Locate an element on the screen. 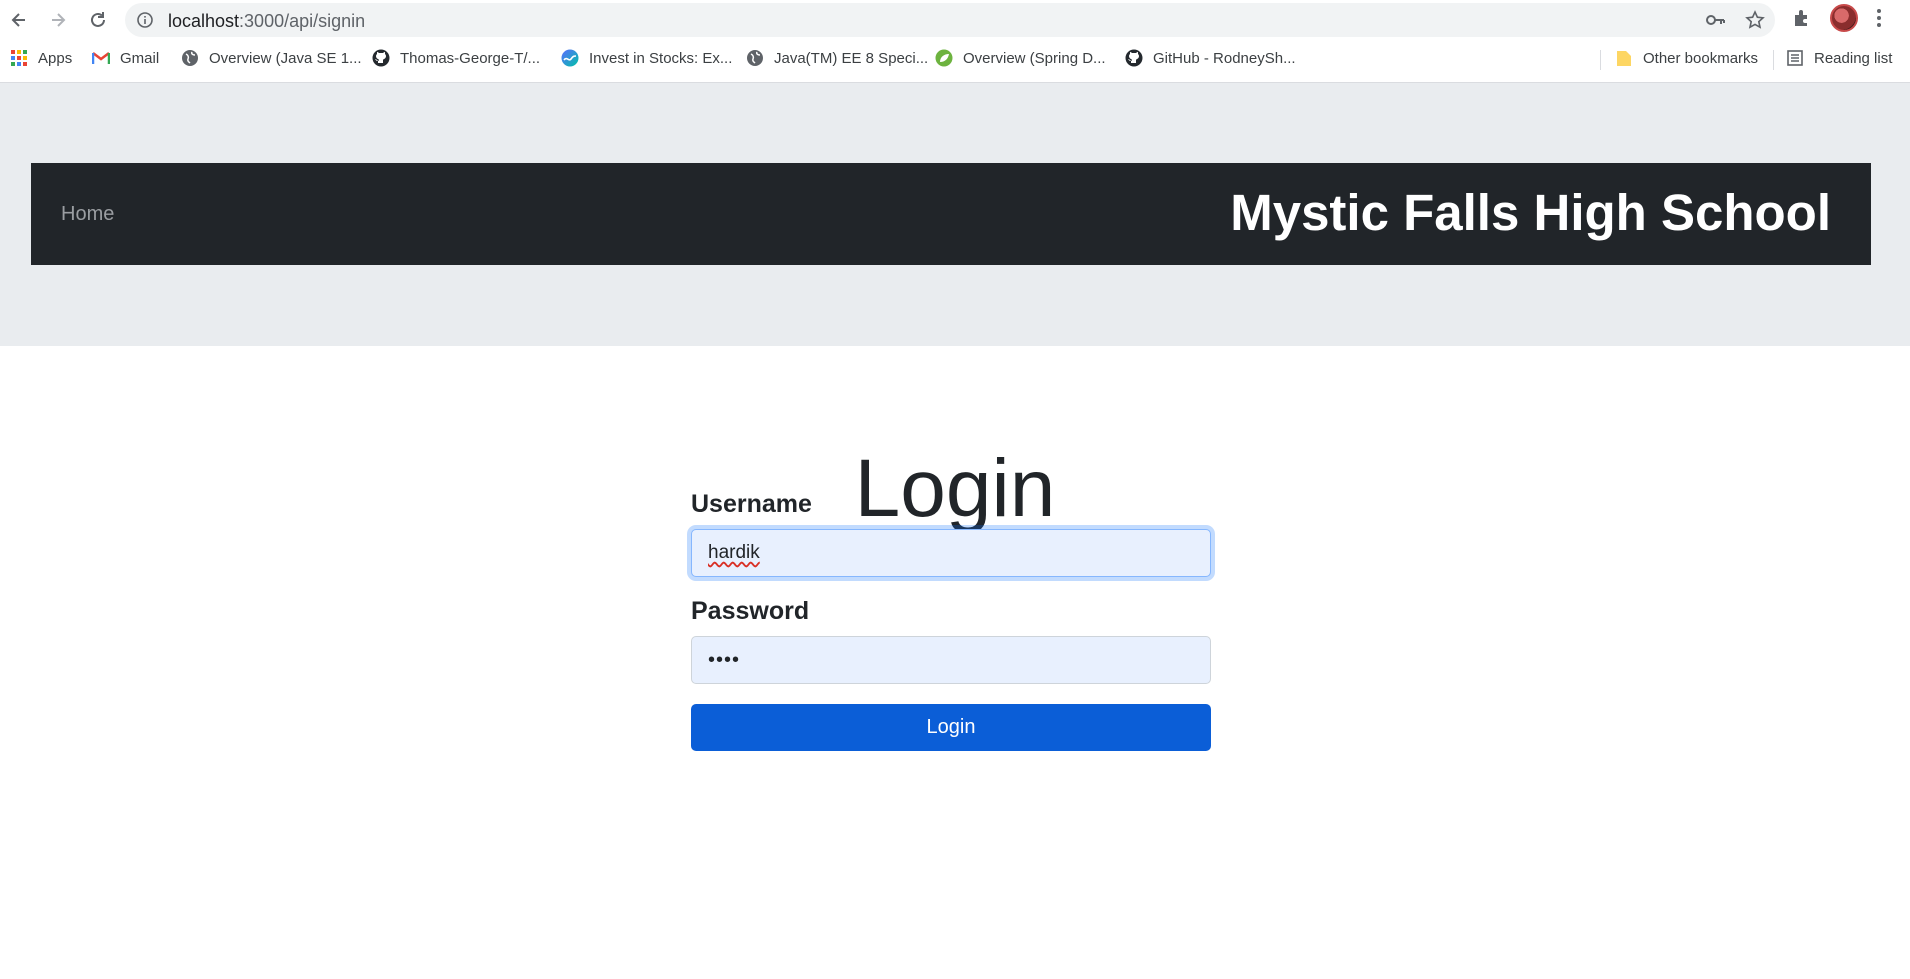 This screenshot has width=1910, height=979. back-arrow-icon is located at coordinates (18, 20).